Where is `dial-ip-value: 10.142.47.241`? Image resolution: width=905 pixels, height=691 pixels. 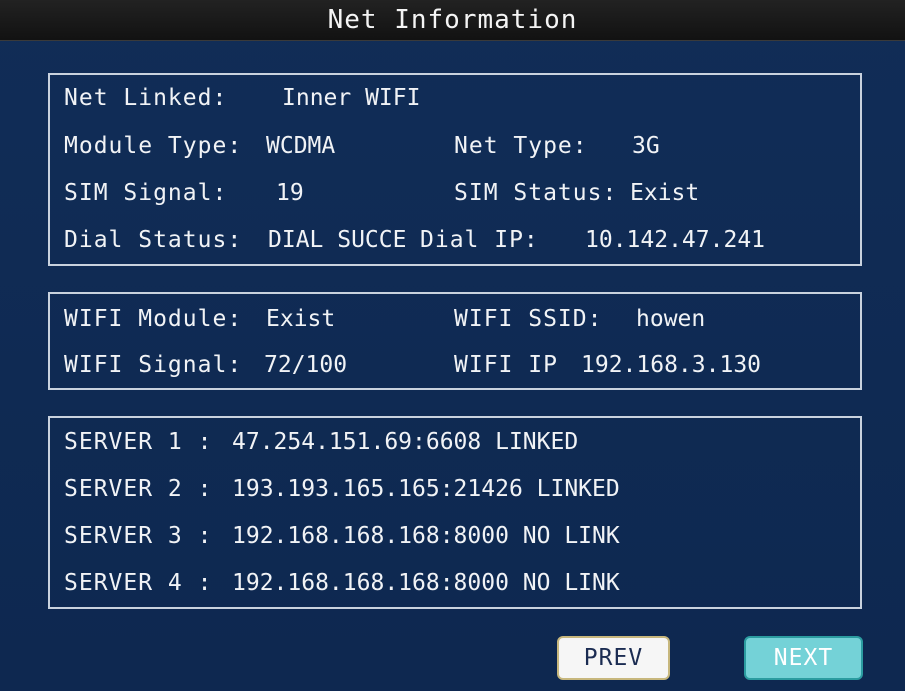 dial-ip-value: 10.142.47.241 is located at coordinates (675, 240).